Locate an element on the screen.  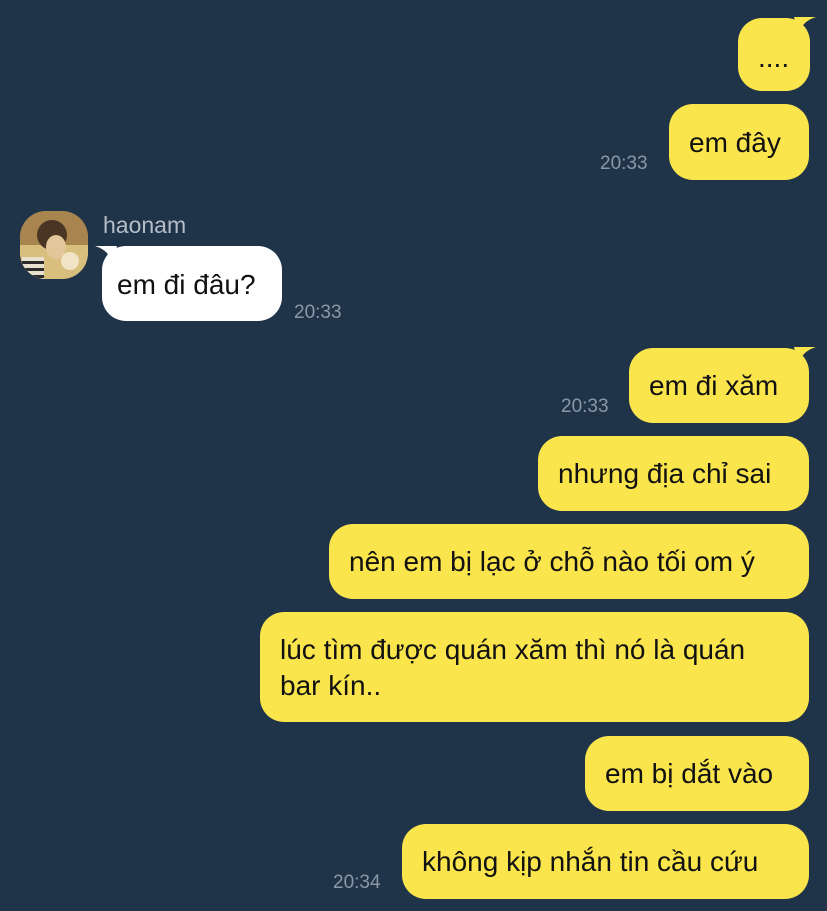
message-text: em đi xăm is located at coordinates (714, 385).